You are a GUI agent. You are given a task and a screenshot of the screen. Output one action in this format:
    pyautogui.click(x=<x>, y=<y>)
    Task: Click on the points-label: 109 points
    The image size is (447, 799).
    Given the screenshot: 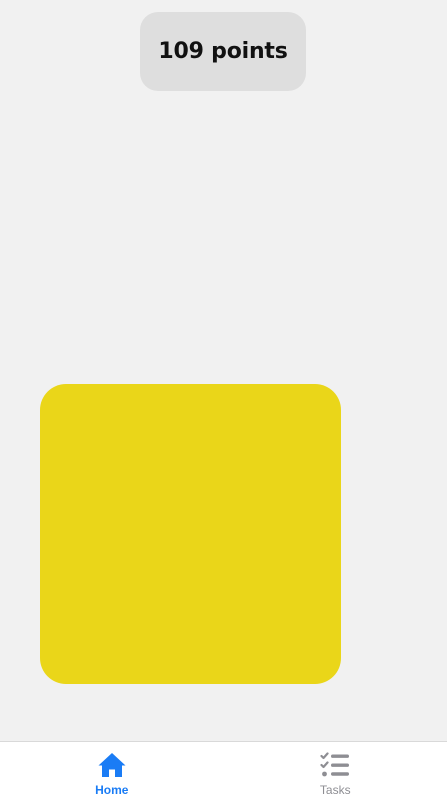 What is the action you would take?
    pyautogui.click(x=223, y=51)
    